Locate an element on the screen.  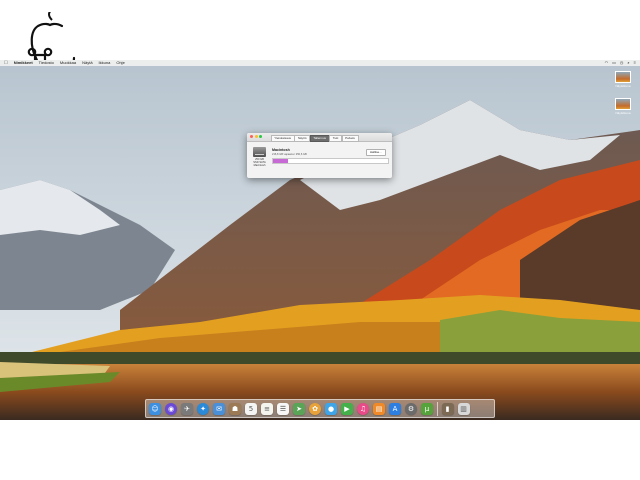
disk-volume: Macintosh is located at coordinates (259, 166).